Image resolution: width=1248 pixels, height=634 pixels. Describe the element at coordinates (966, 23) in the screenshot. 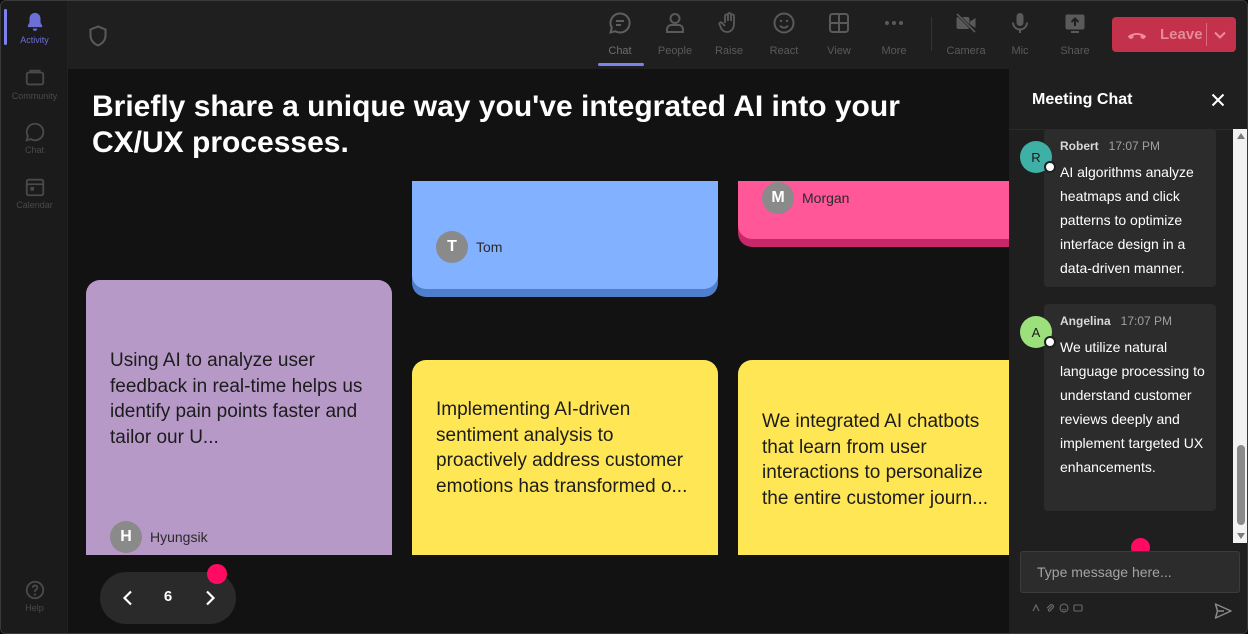

I see `camera-off-icon` at that location.